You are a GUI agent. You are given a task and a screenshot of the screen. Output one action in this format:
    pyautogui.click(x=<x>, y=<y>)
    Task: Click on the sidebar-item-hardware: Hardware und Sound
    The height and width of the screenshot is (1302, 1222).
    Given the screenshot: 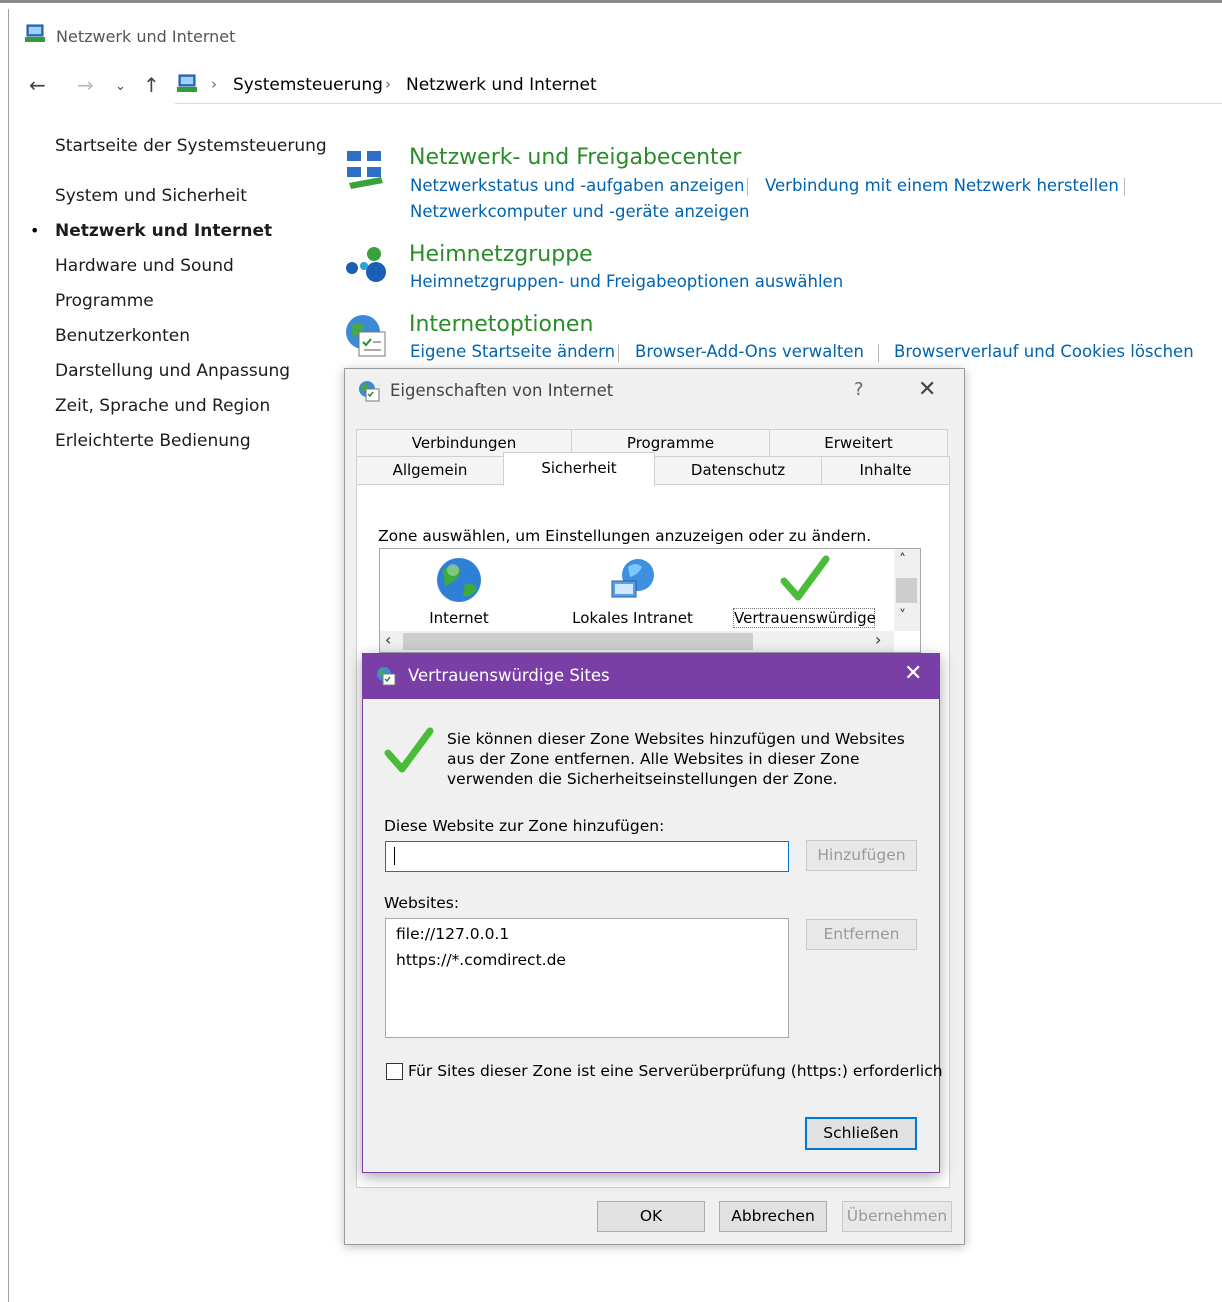 What is the action you would take?
    pyautogui.click(x=144, y=266)
    